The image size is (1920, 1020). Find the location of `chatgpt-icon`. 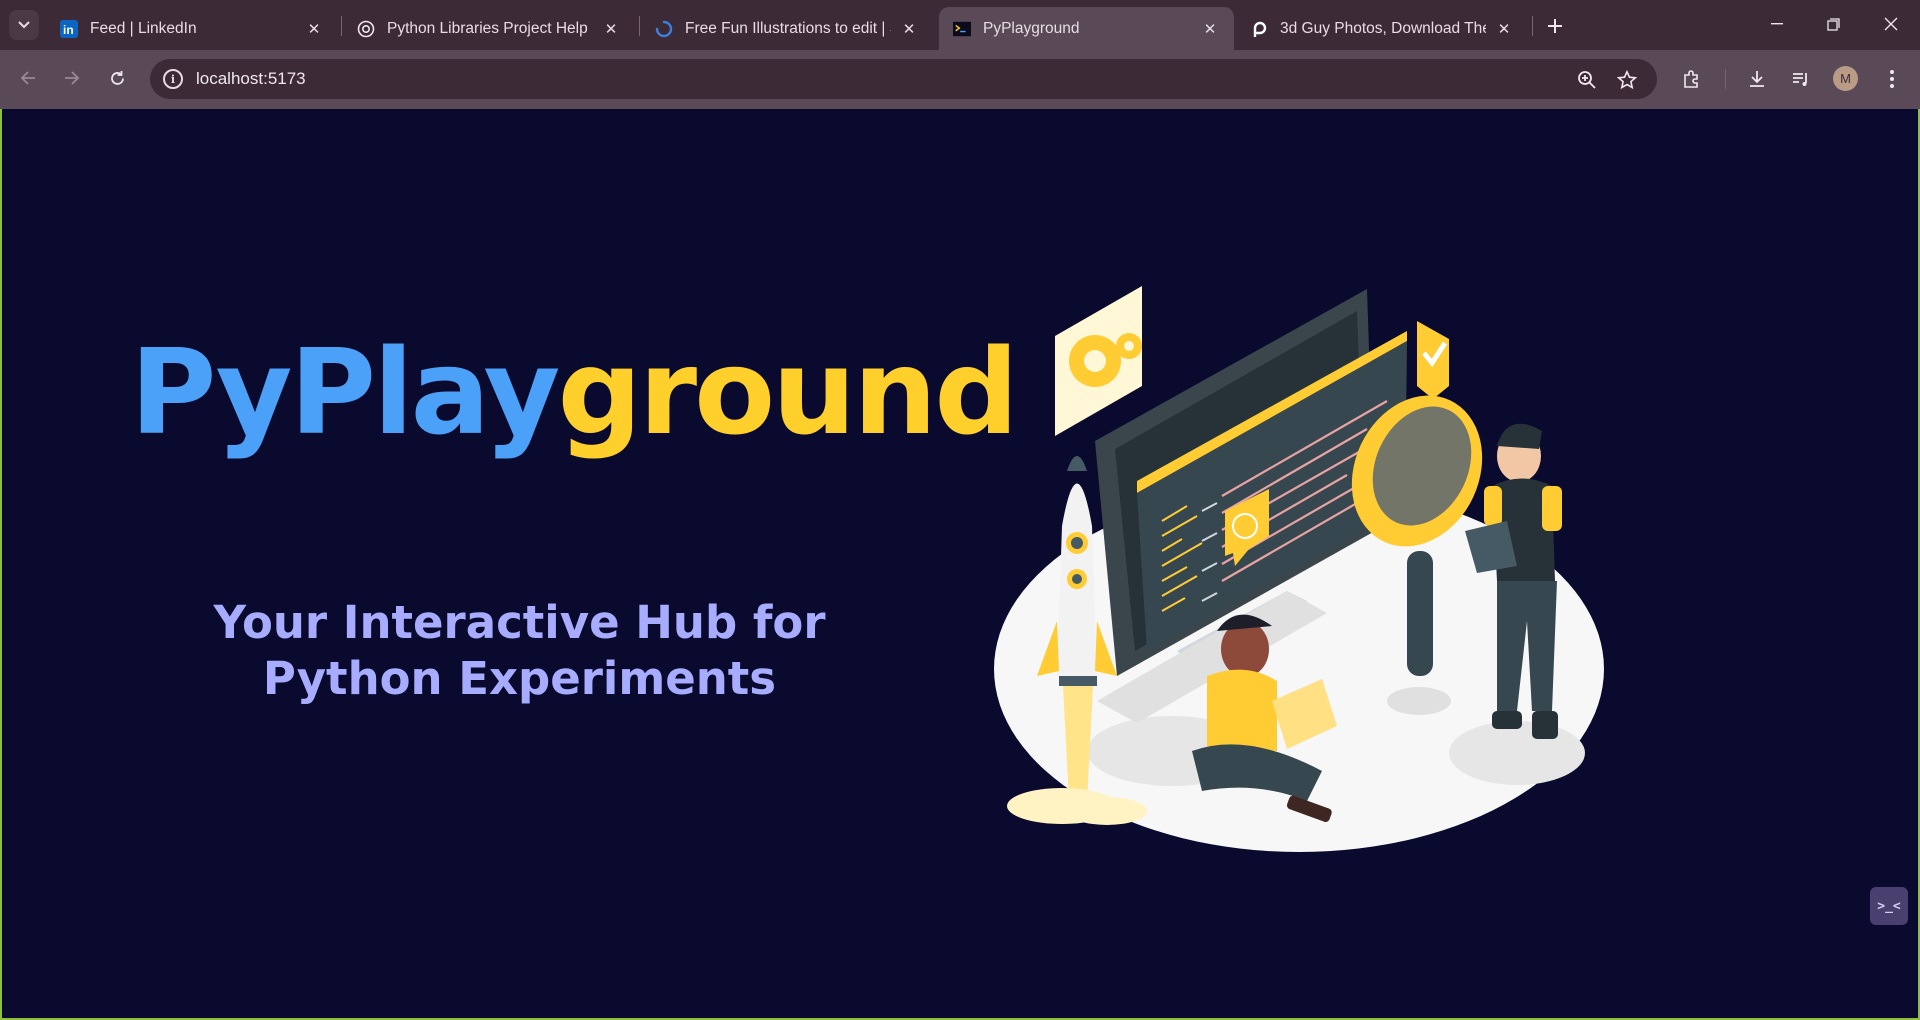

chatgpt-icon is located at coordinates (366, 29).